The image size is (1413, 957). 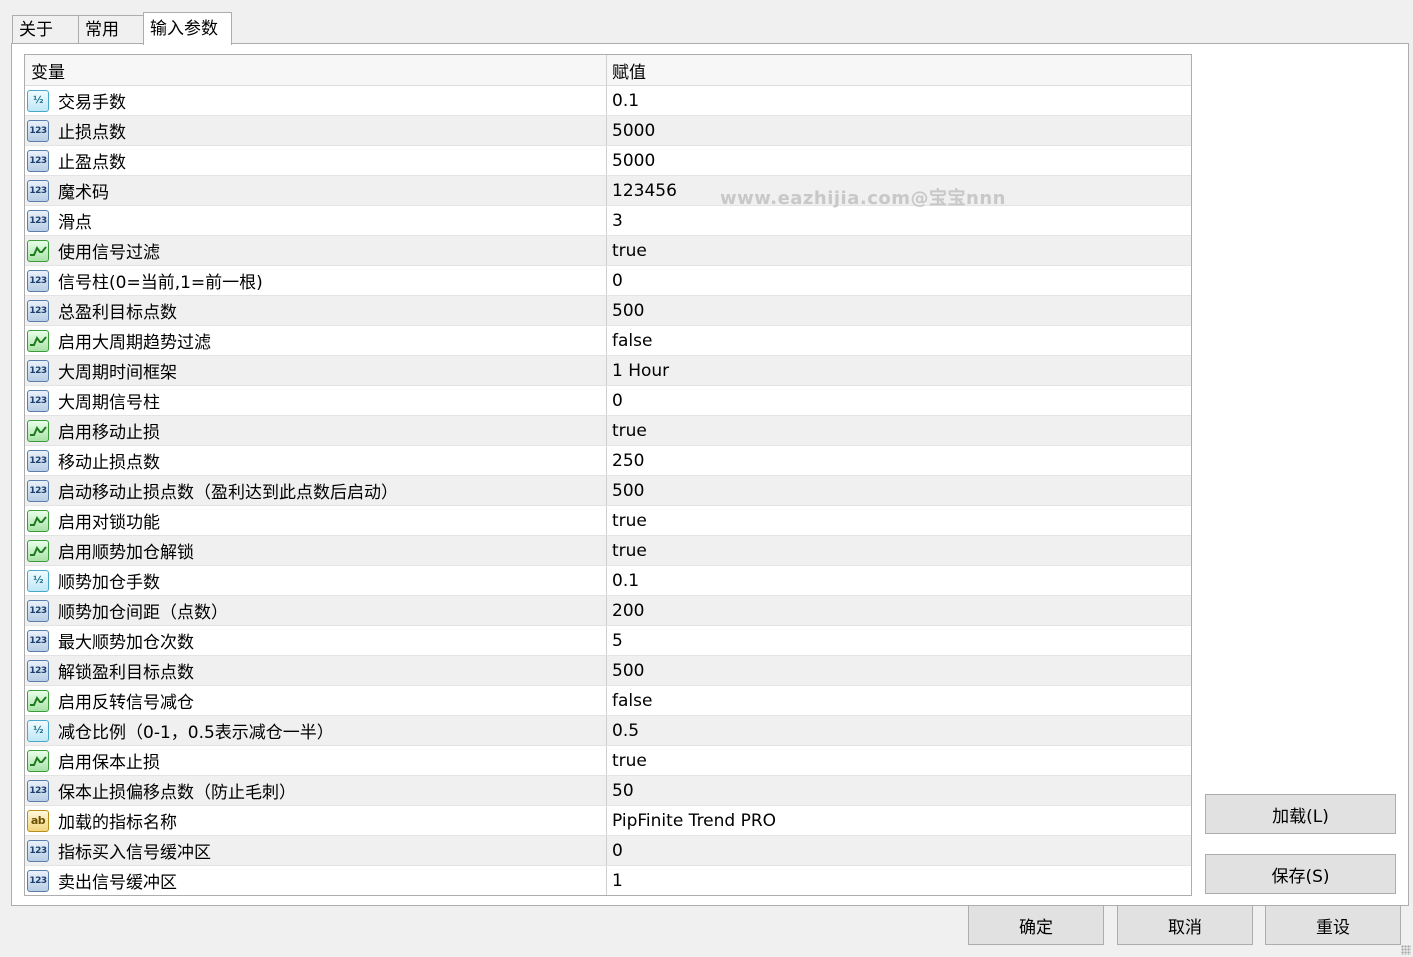 What do you see at coordinates (111, 29) in the screenshot?
I see `tab-common: 常用` at bounding box center [111, 29].